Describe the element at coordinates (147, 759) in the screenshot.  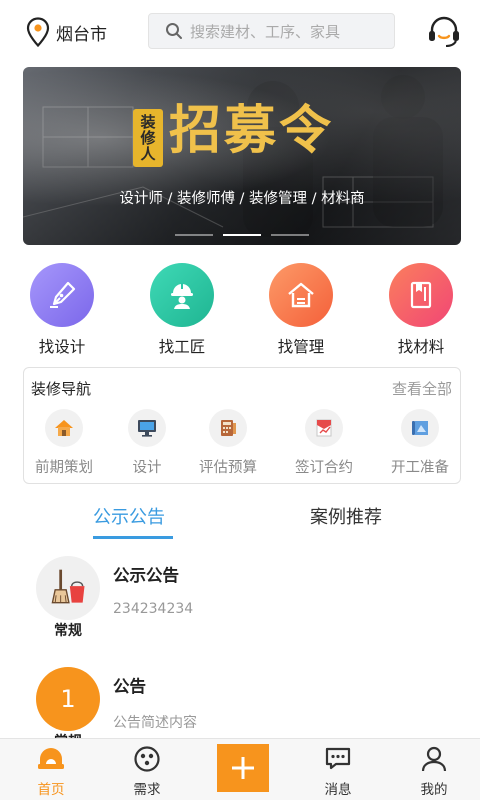
I see `demand-icon` at that location.